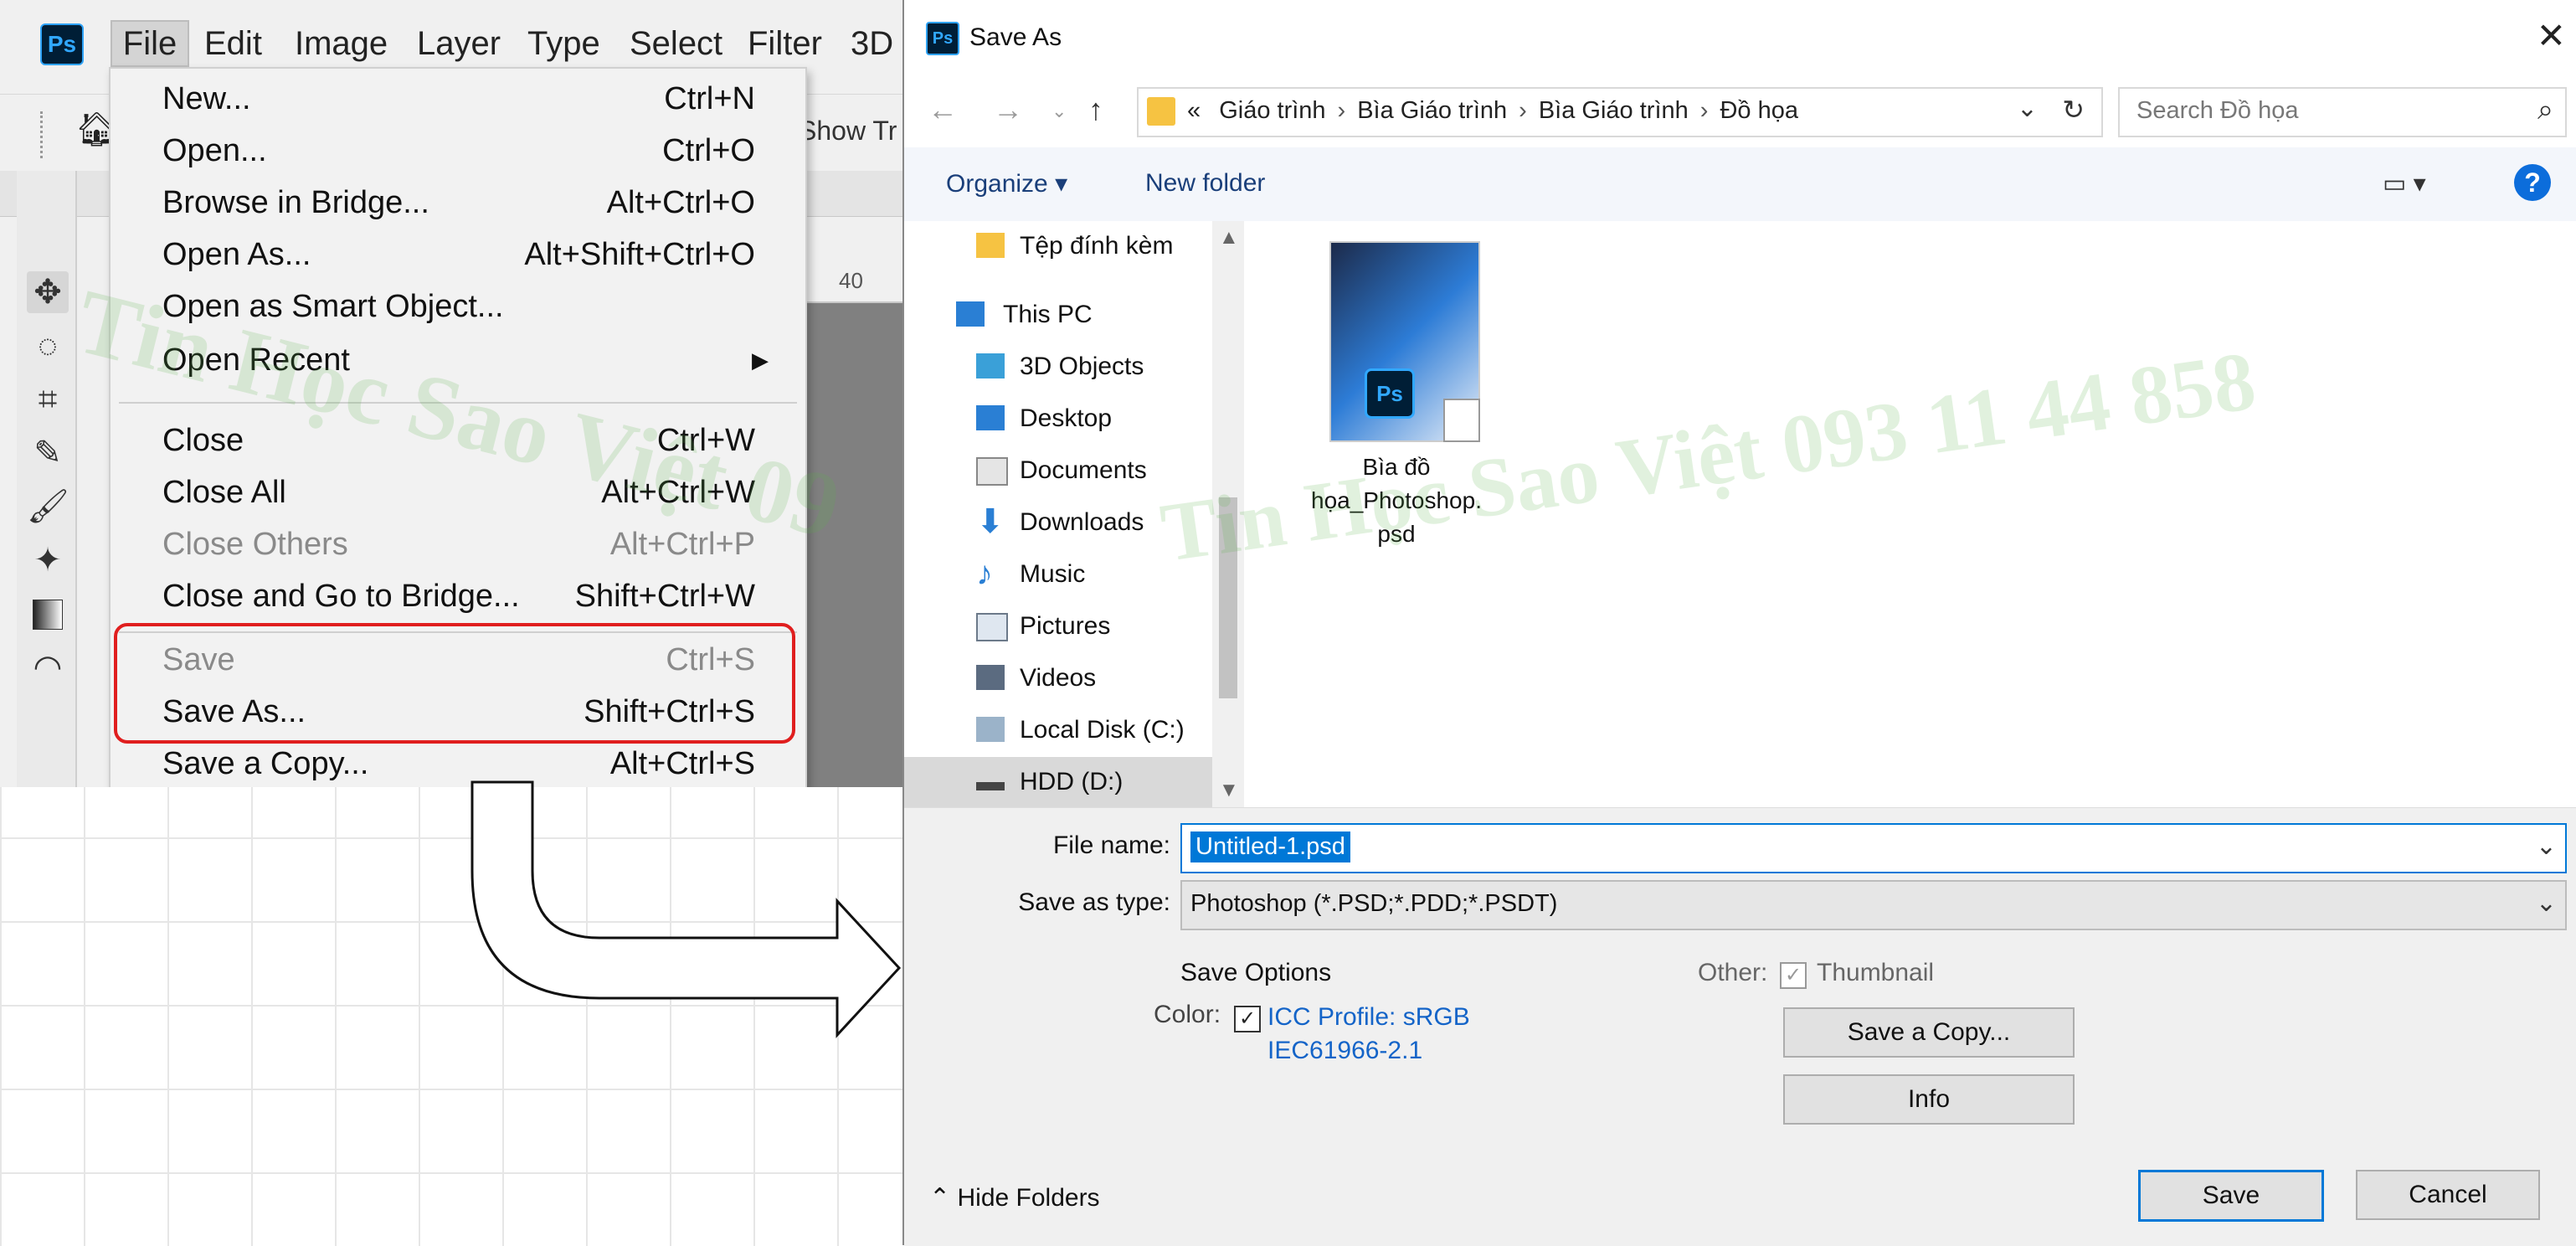  Describe the element at coordinates (686, 909) in the screenshot. I see `flow-arrow-icon` at that location.